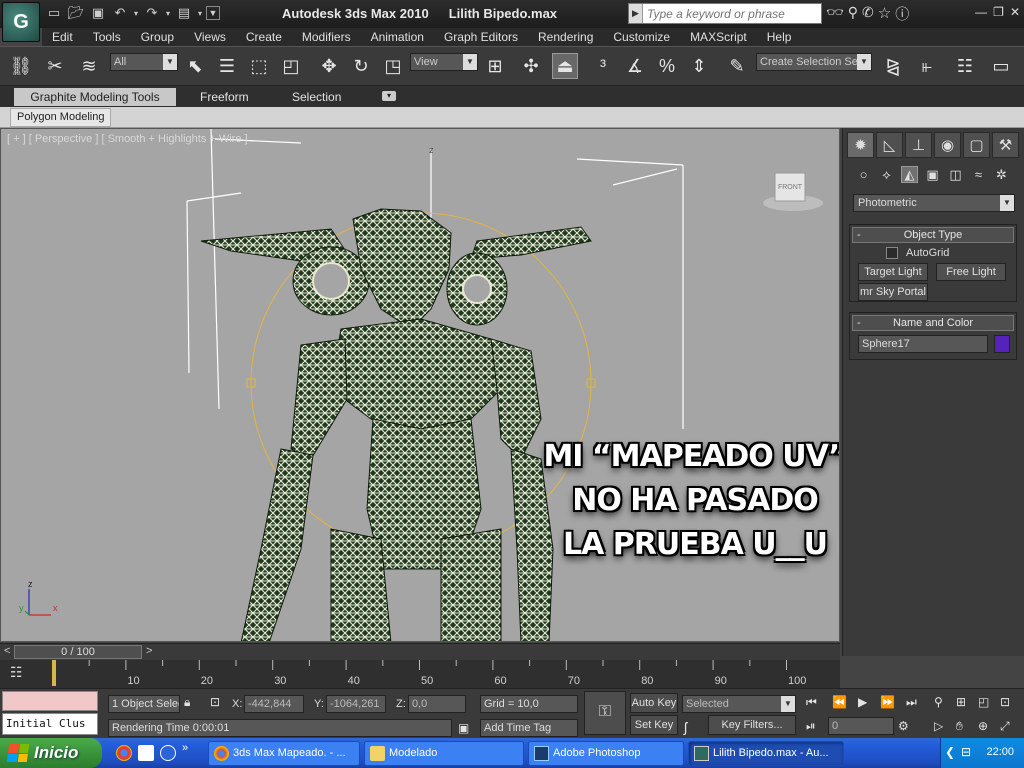 This screenshot has height=768, width=1024. I want to click on light-type-dropdown: Photometric ▼, so click(934, 203).